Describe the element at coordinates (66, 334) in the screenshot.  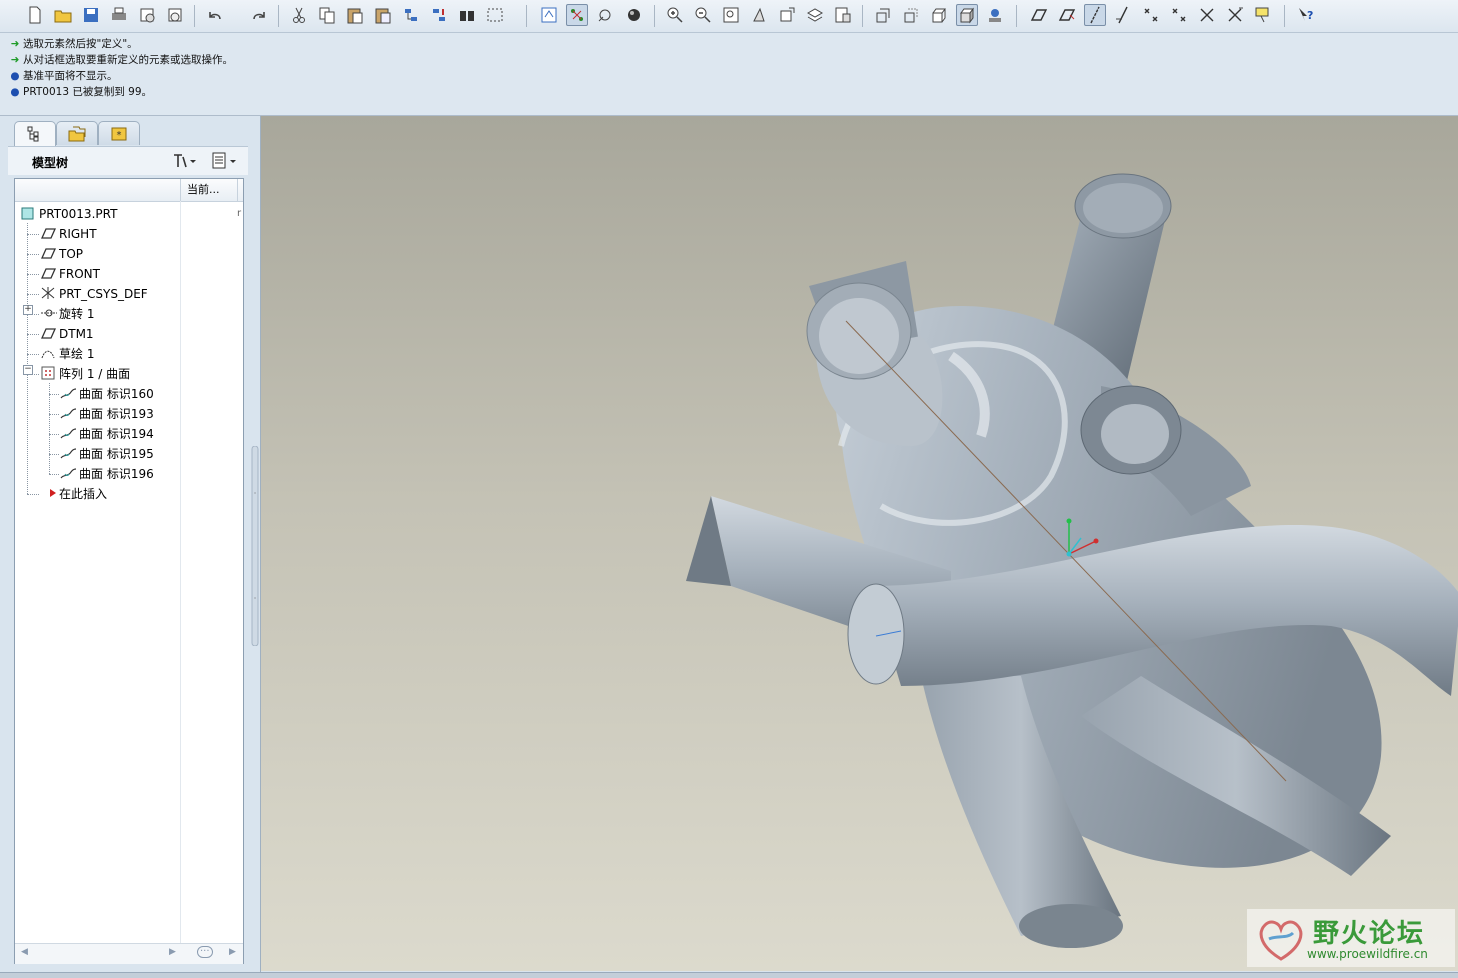
I see `tree-node: DTM1` at that location.